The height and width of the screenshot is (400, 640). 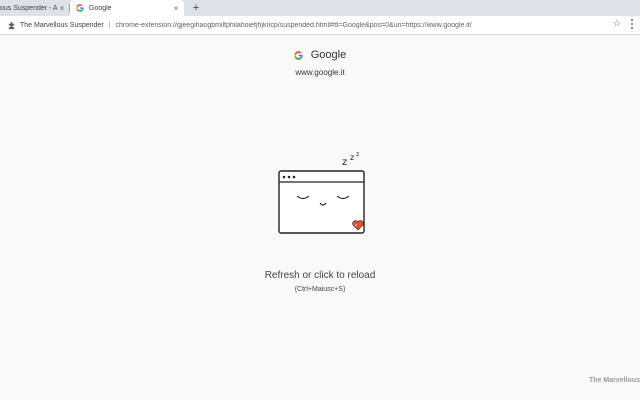 What do you see at coordinates (632, 24) in the screenshot?
I see `menu-kebab-icon` at bounding box center [632, 24].